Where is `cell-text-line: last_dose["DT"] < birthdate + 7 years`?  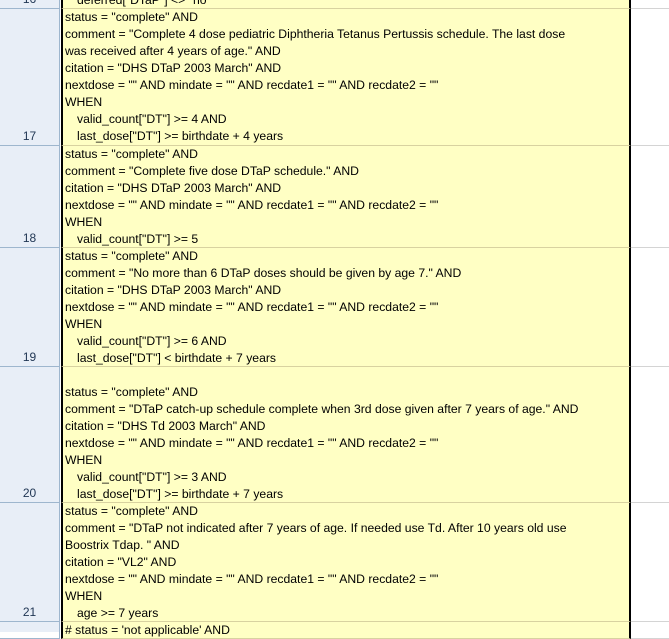
cell-text-line: last_dose["DT"] < birthdate + 7 years is located at coordinates (177, 358).